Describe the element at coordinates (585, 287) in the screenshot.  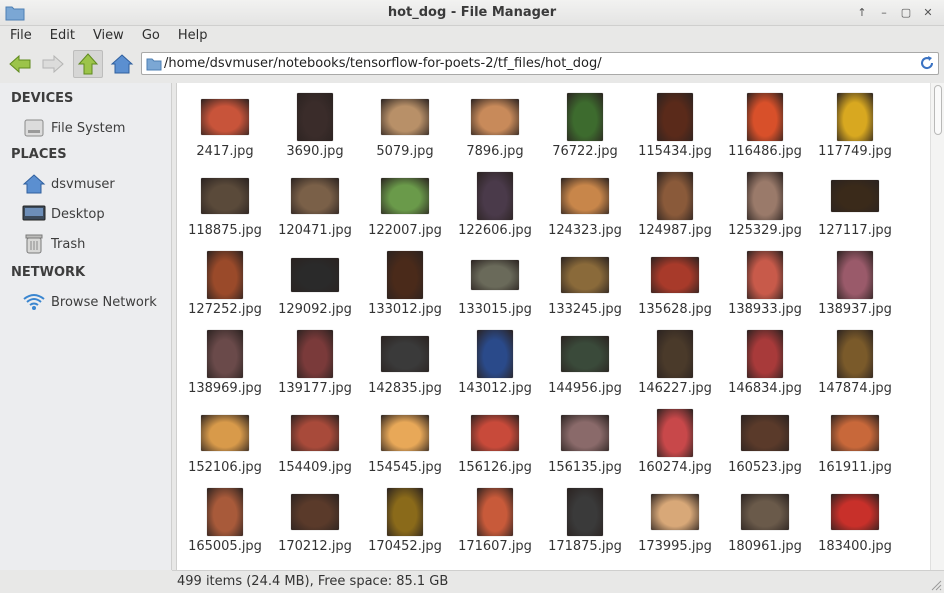
I see `file-item: 133245.jpg` at that location.